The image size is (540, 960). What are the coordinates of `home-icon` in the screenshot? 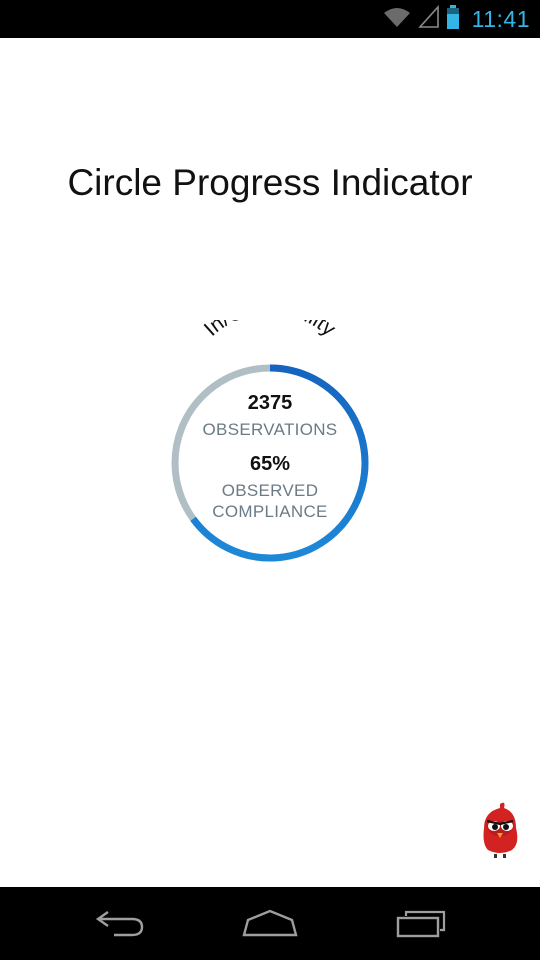 It's located at (270, 923).